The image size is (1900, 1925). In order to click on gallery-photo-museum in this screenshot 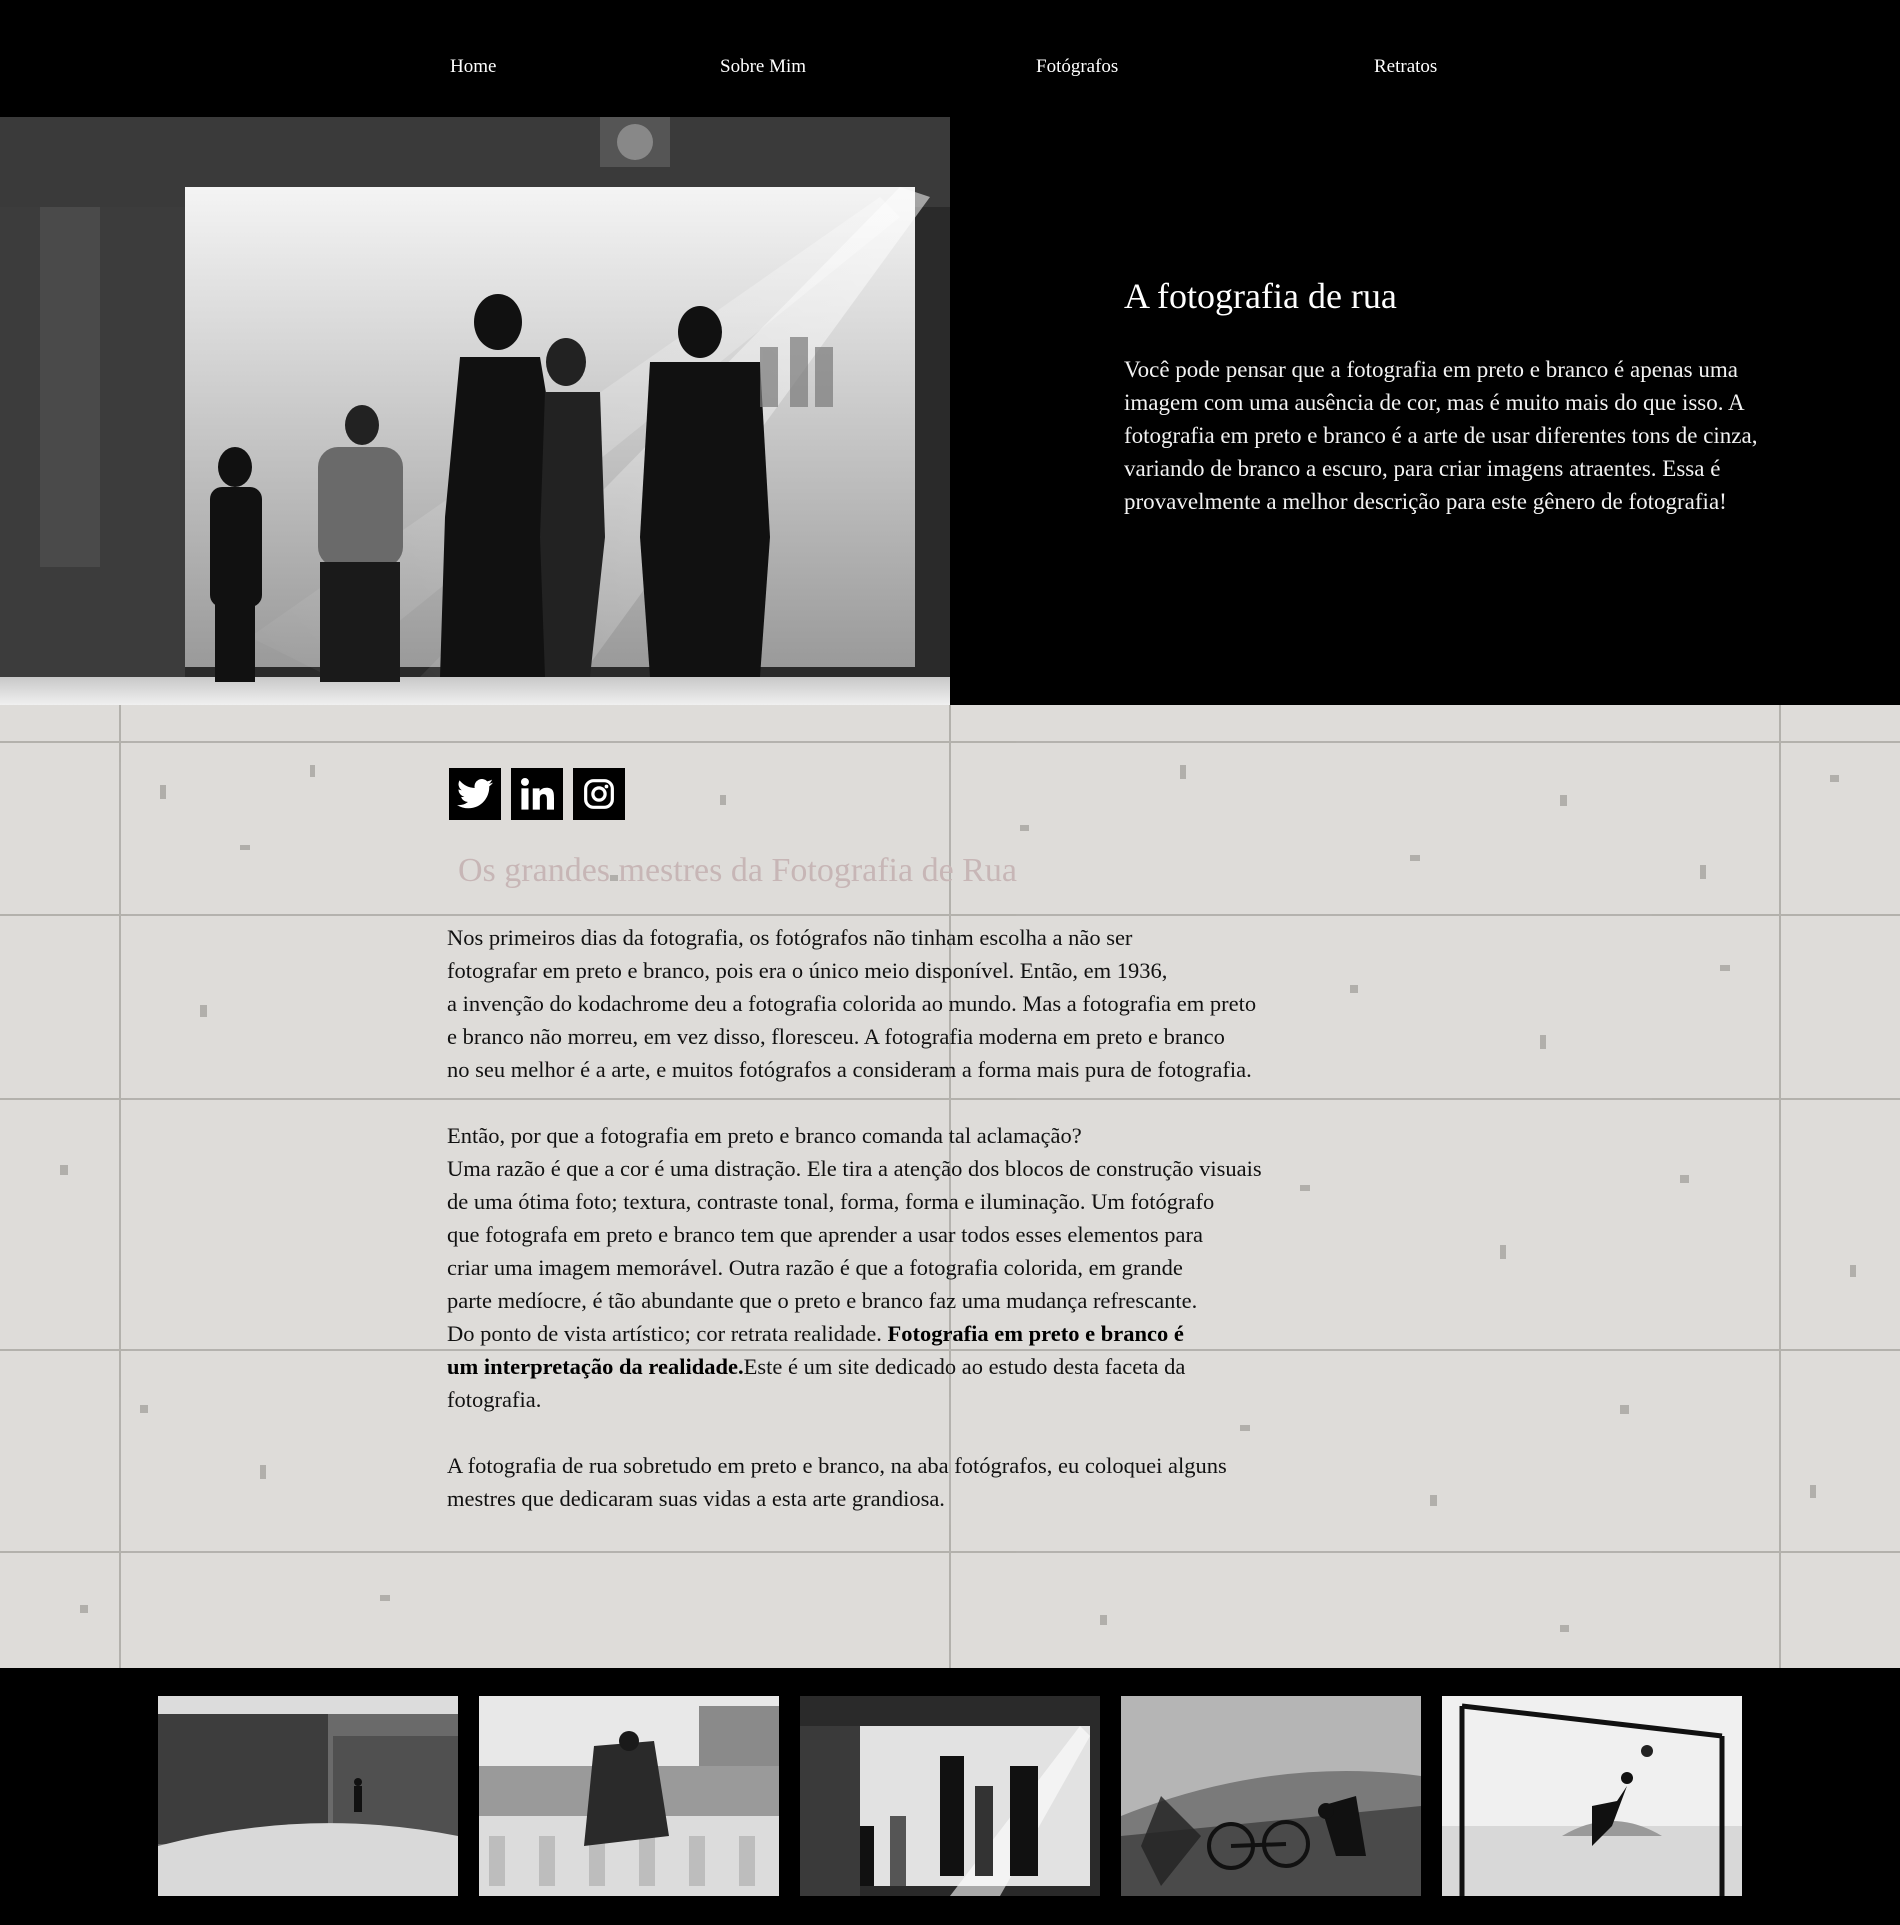, I will do `click(308, 1796)`.